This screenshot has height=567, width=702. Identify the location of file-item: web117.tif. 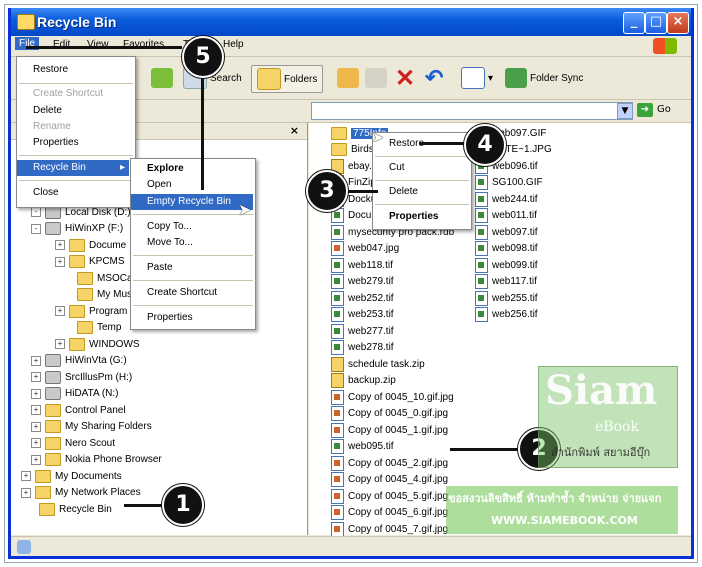
(506, 282).